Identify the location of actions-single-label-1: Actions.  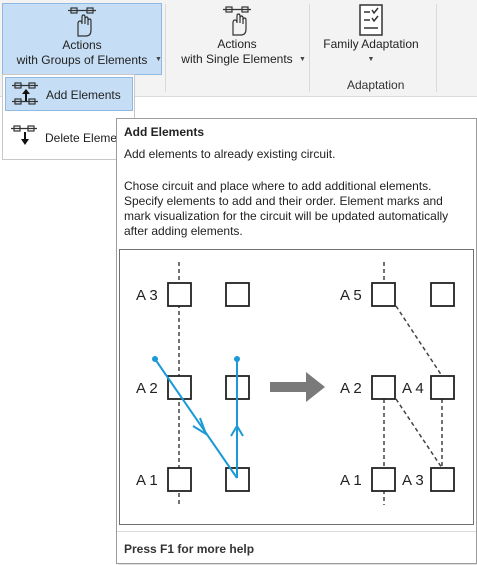
(237, 44).